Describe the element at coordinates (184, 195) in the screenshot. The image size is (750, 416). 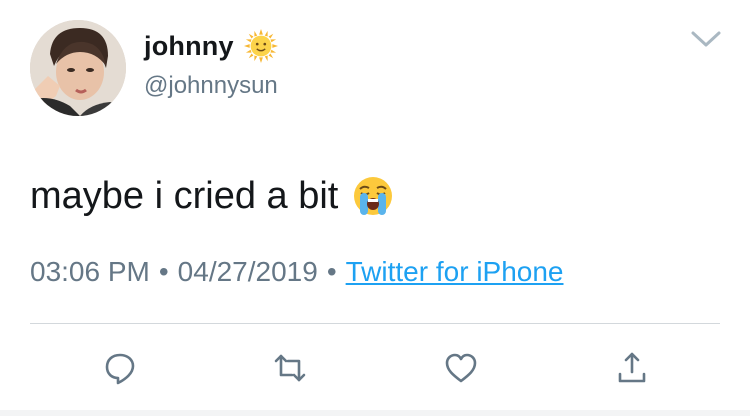
I see `tweet-text-content: maybe i cried a bit` at that location.